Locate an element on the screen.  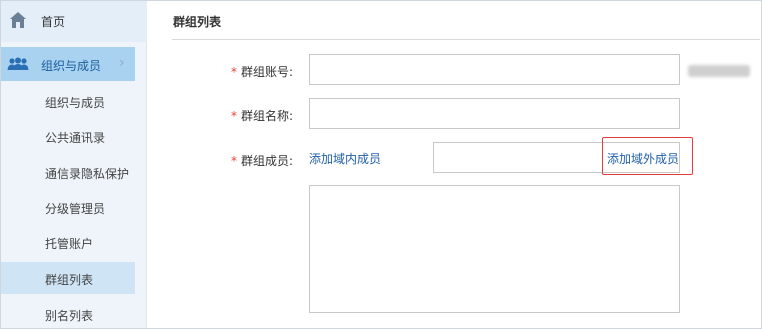
add-external-member-link: 添加域外成员 is located at coordinates (643, 158).